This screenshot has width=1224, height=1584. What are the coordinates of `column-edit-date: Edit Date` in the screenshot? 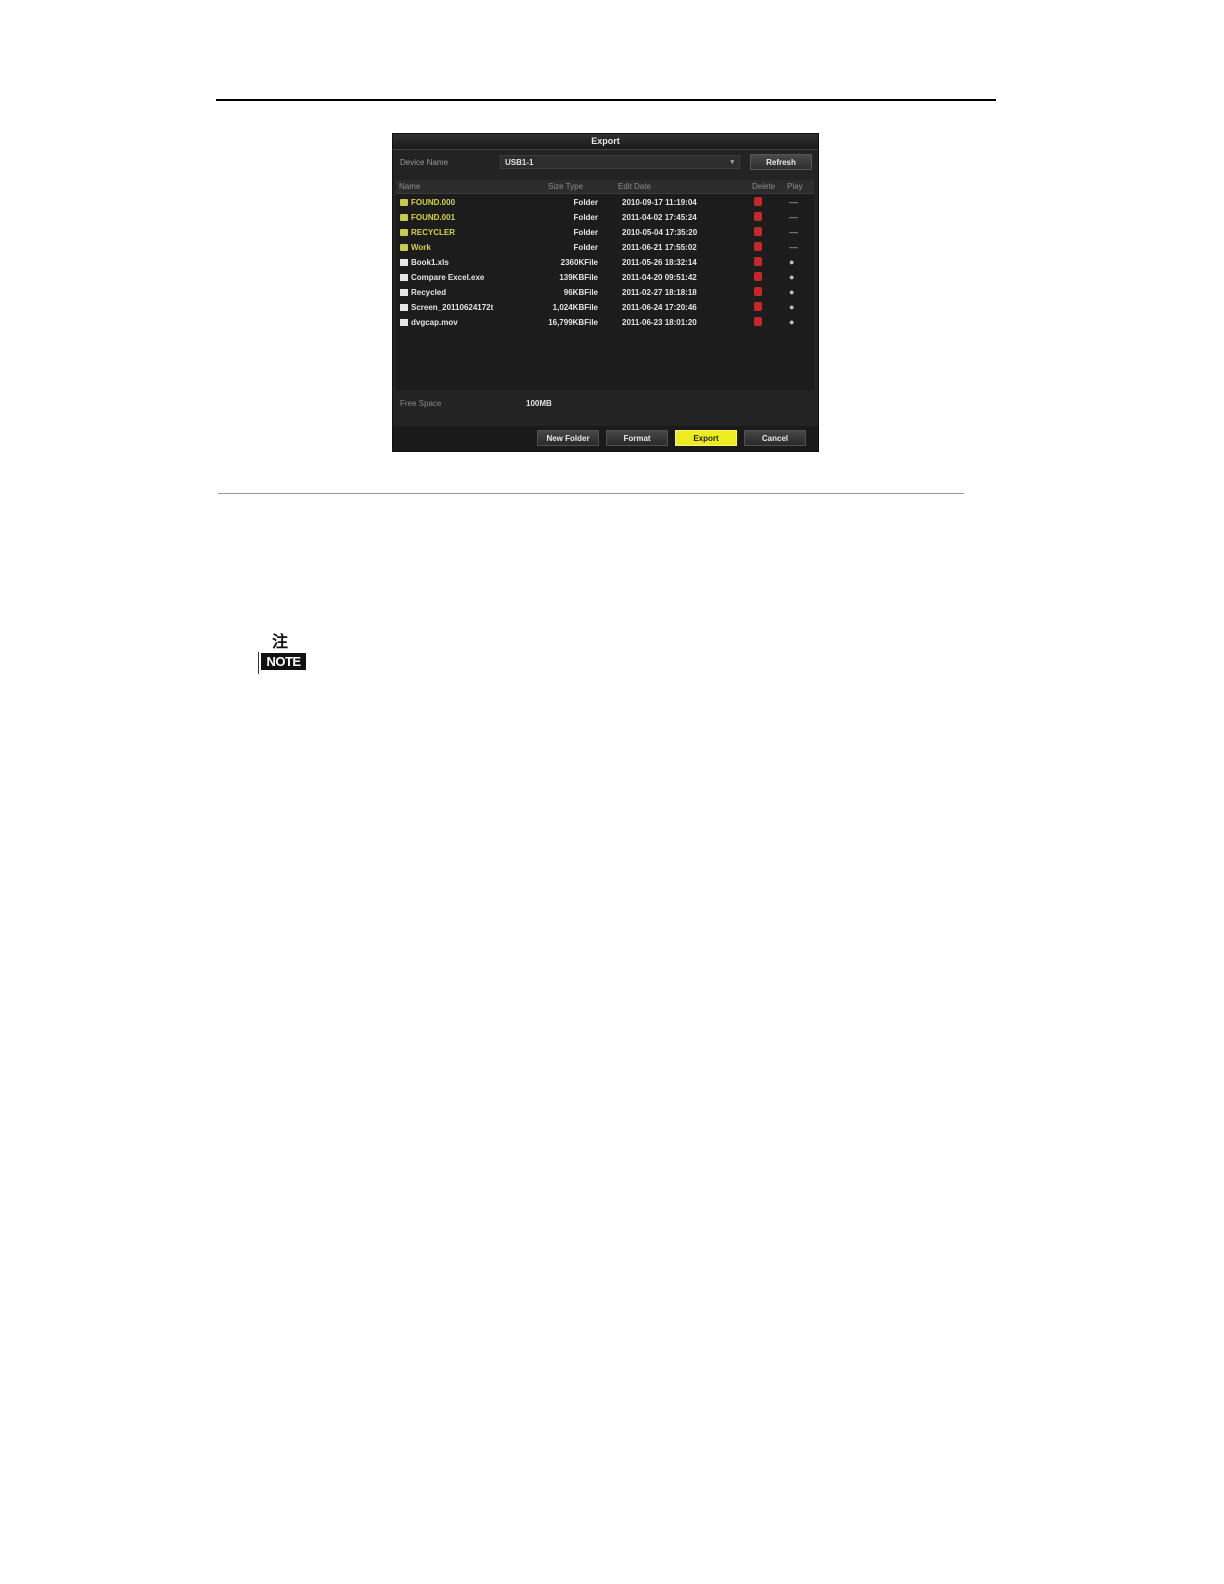 It's located at (634, 186).